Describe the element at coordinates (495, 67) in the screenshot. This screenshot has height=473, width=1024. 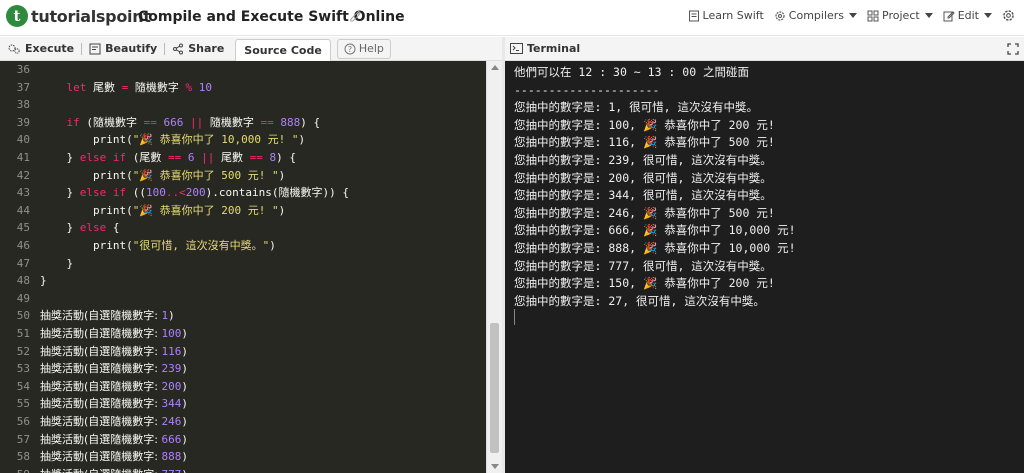
I see `scroll-up-icon` at that location.